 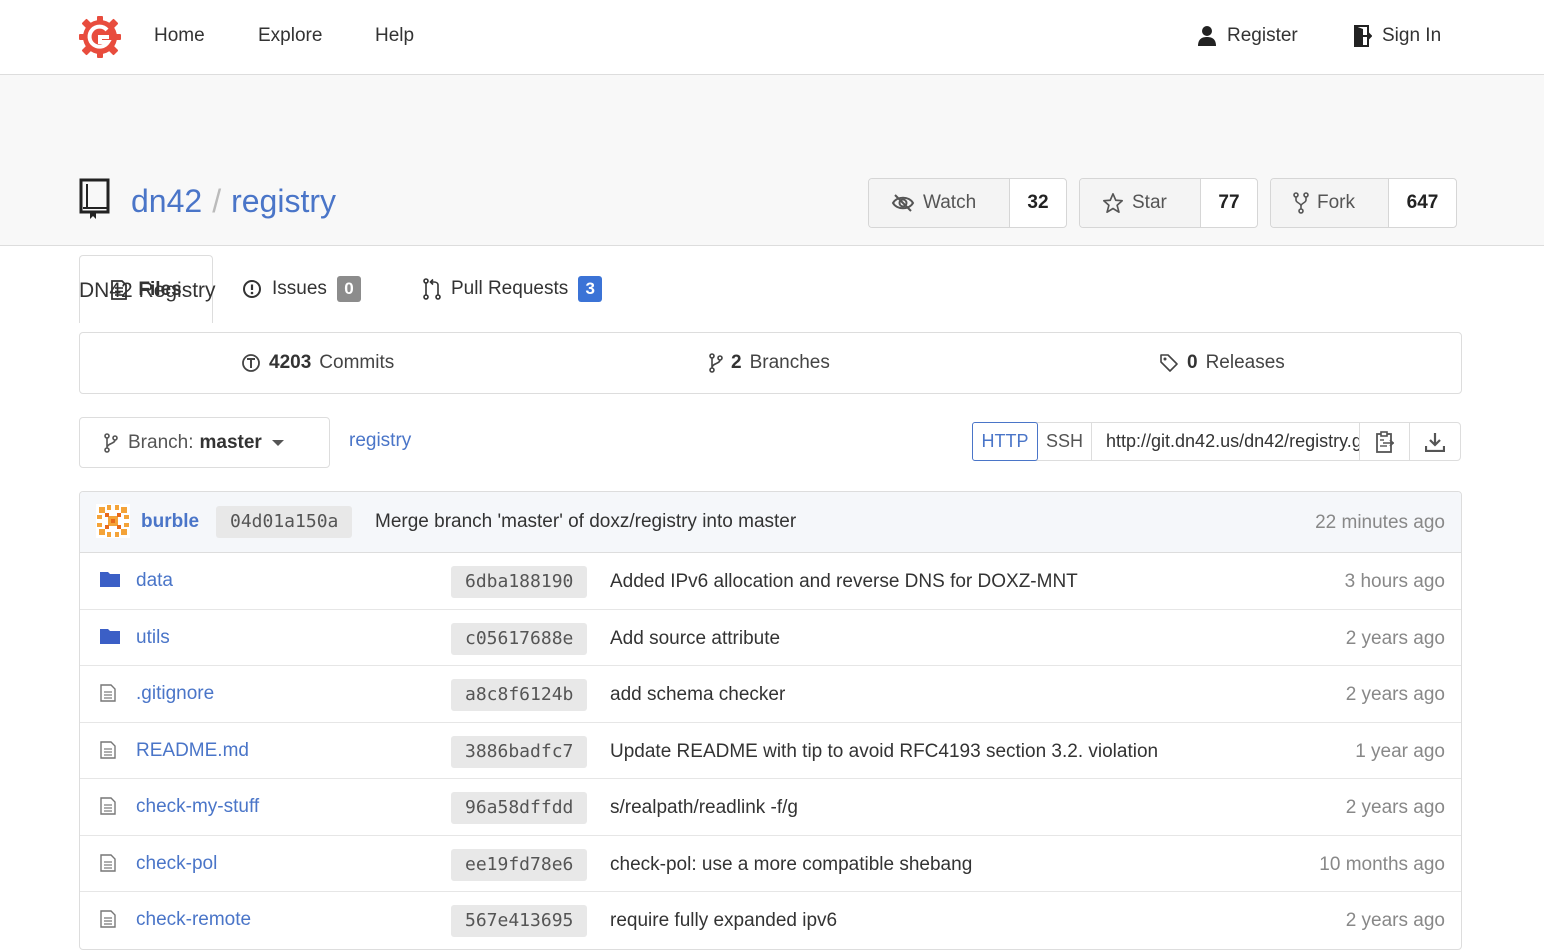 I want to click on issues-count-badge: 0, so click(x=348, y=288).